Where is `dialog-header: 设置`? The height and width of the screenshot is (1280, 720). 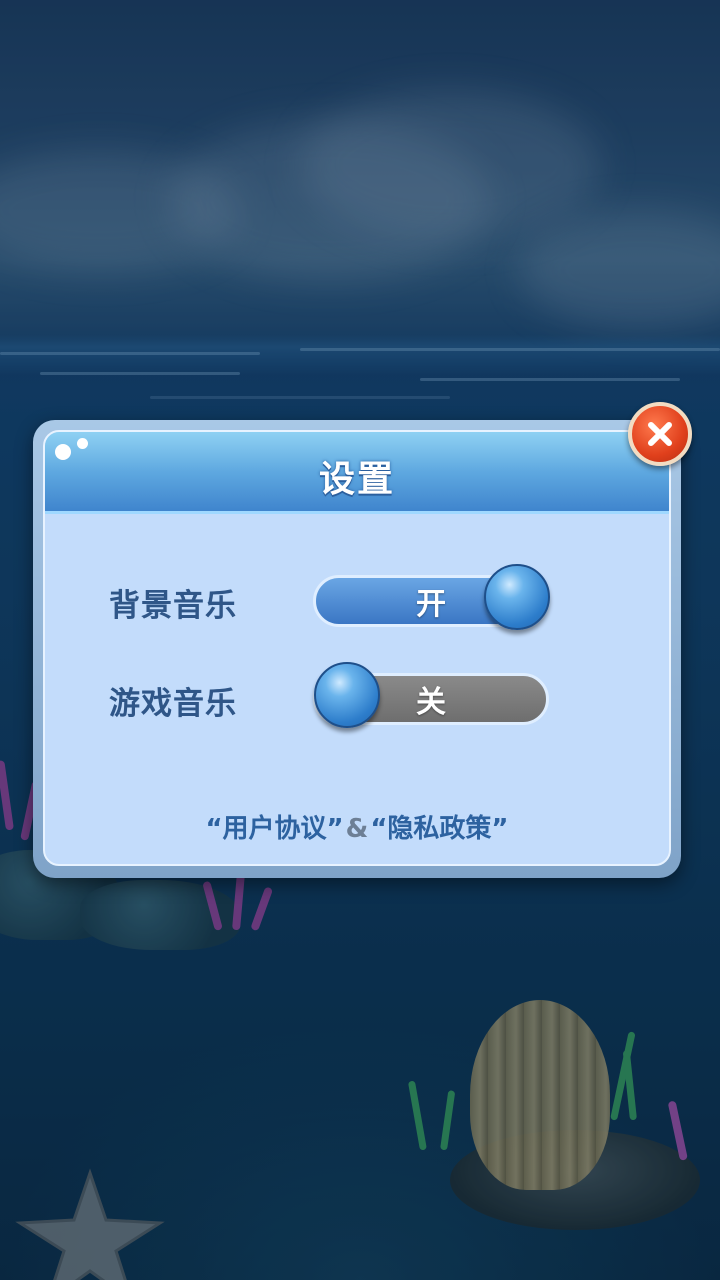 dialog-header: 设置 is located at coordinates (357, 473).